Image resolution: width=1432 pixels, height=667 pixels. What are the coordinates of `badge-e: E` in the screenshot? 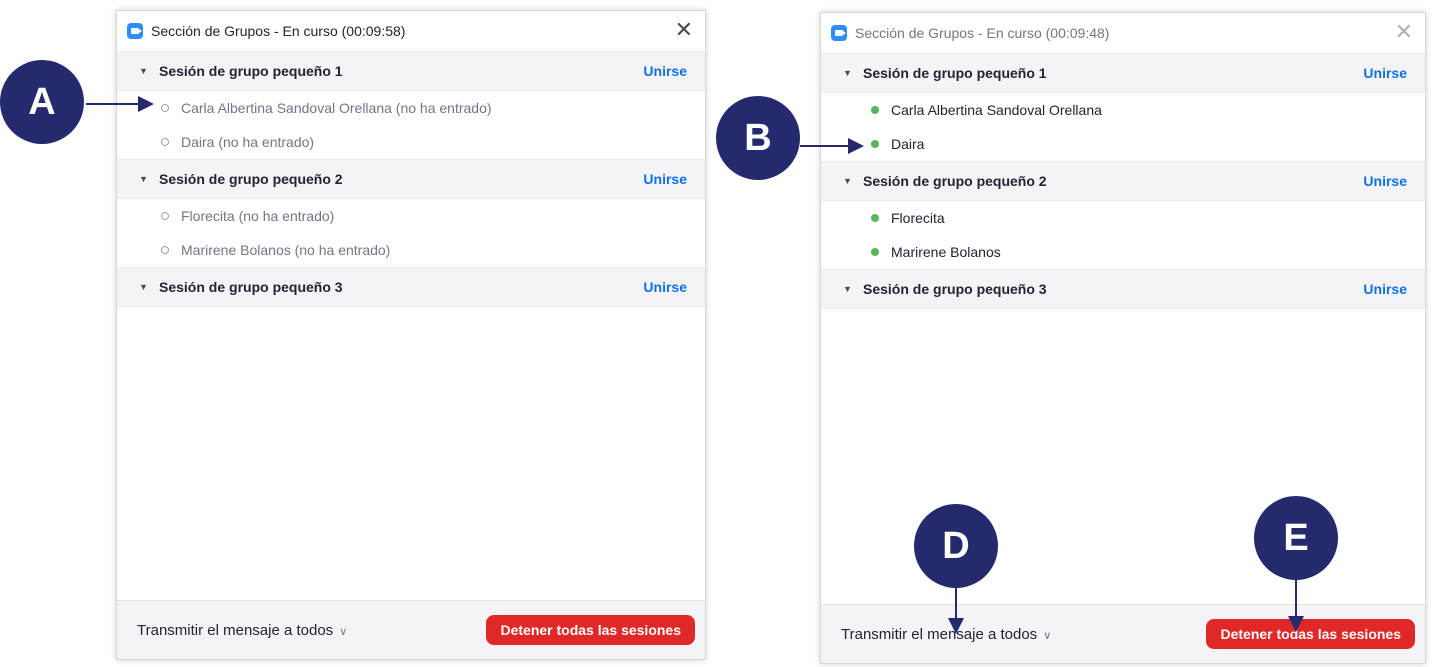 It's located at (1296, 538).